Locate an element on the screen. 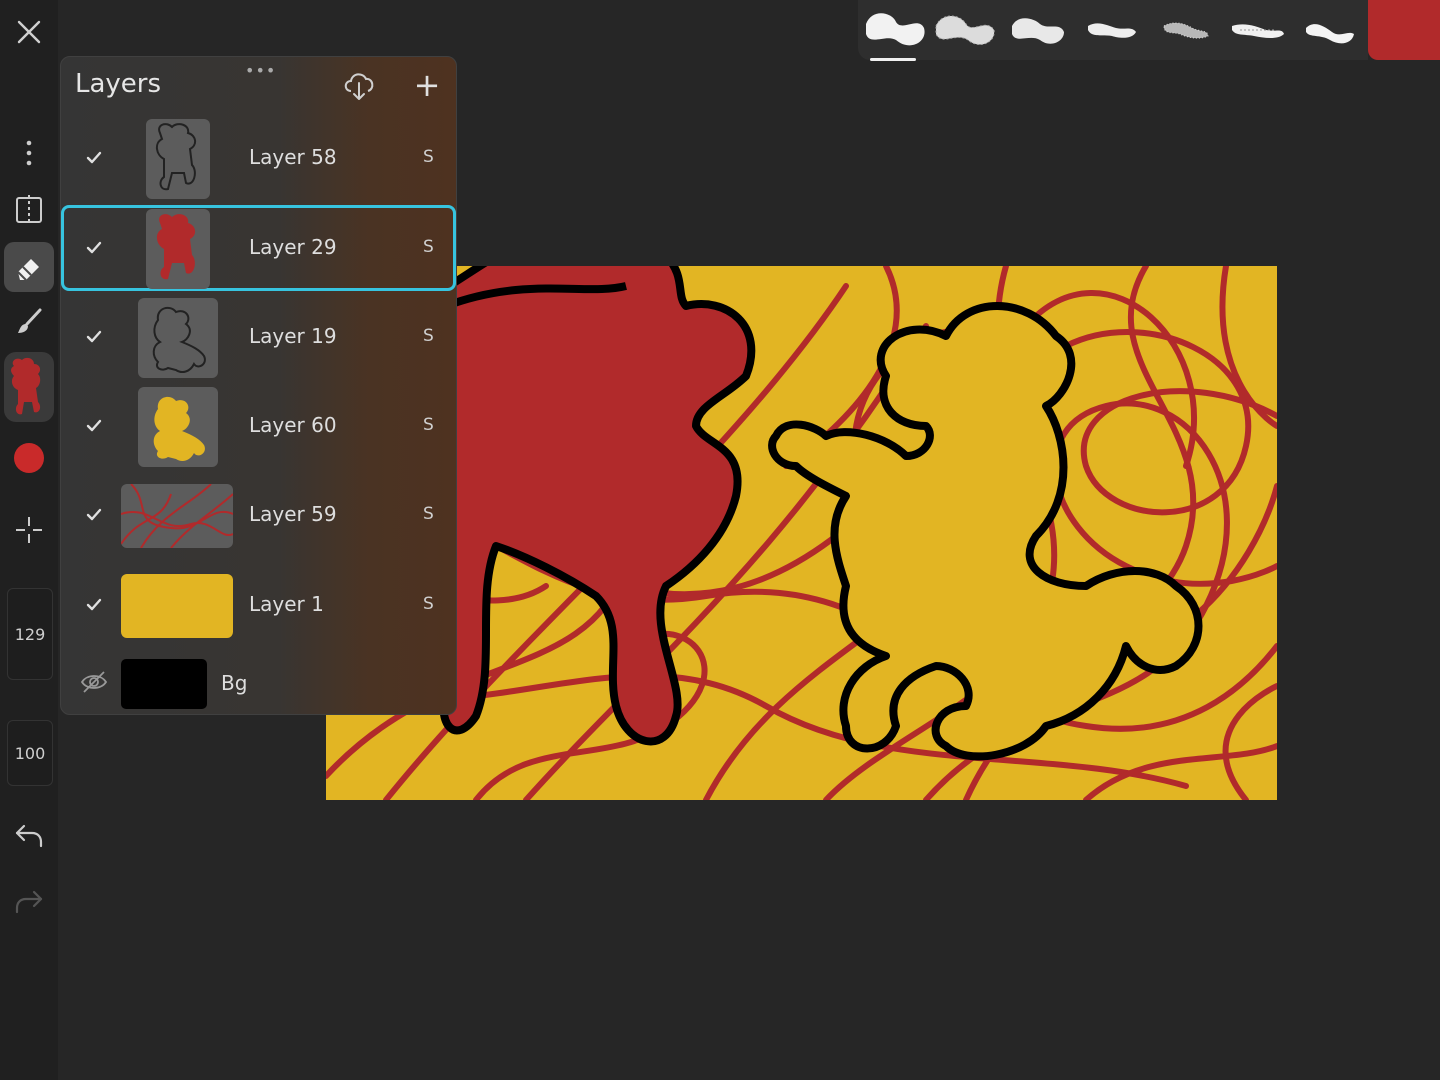  import-layer-button is located at coordinates (359, 85).